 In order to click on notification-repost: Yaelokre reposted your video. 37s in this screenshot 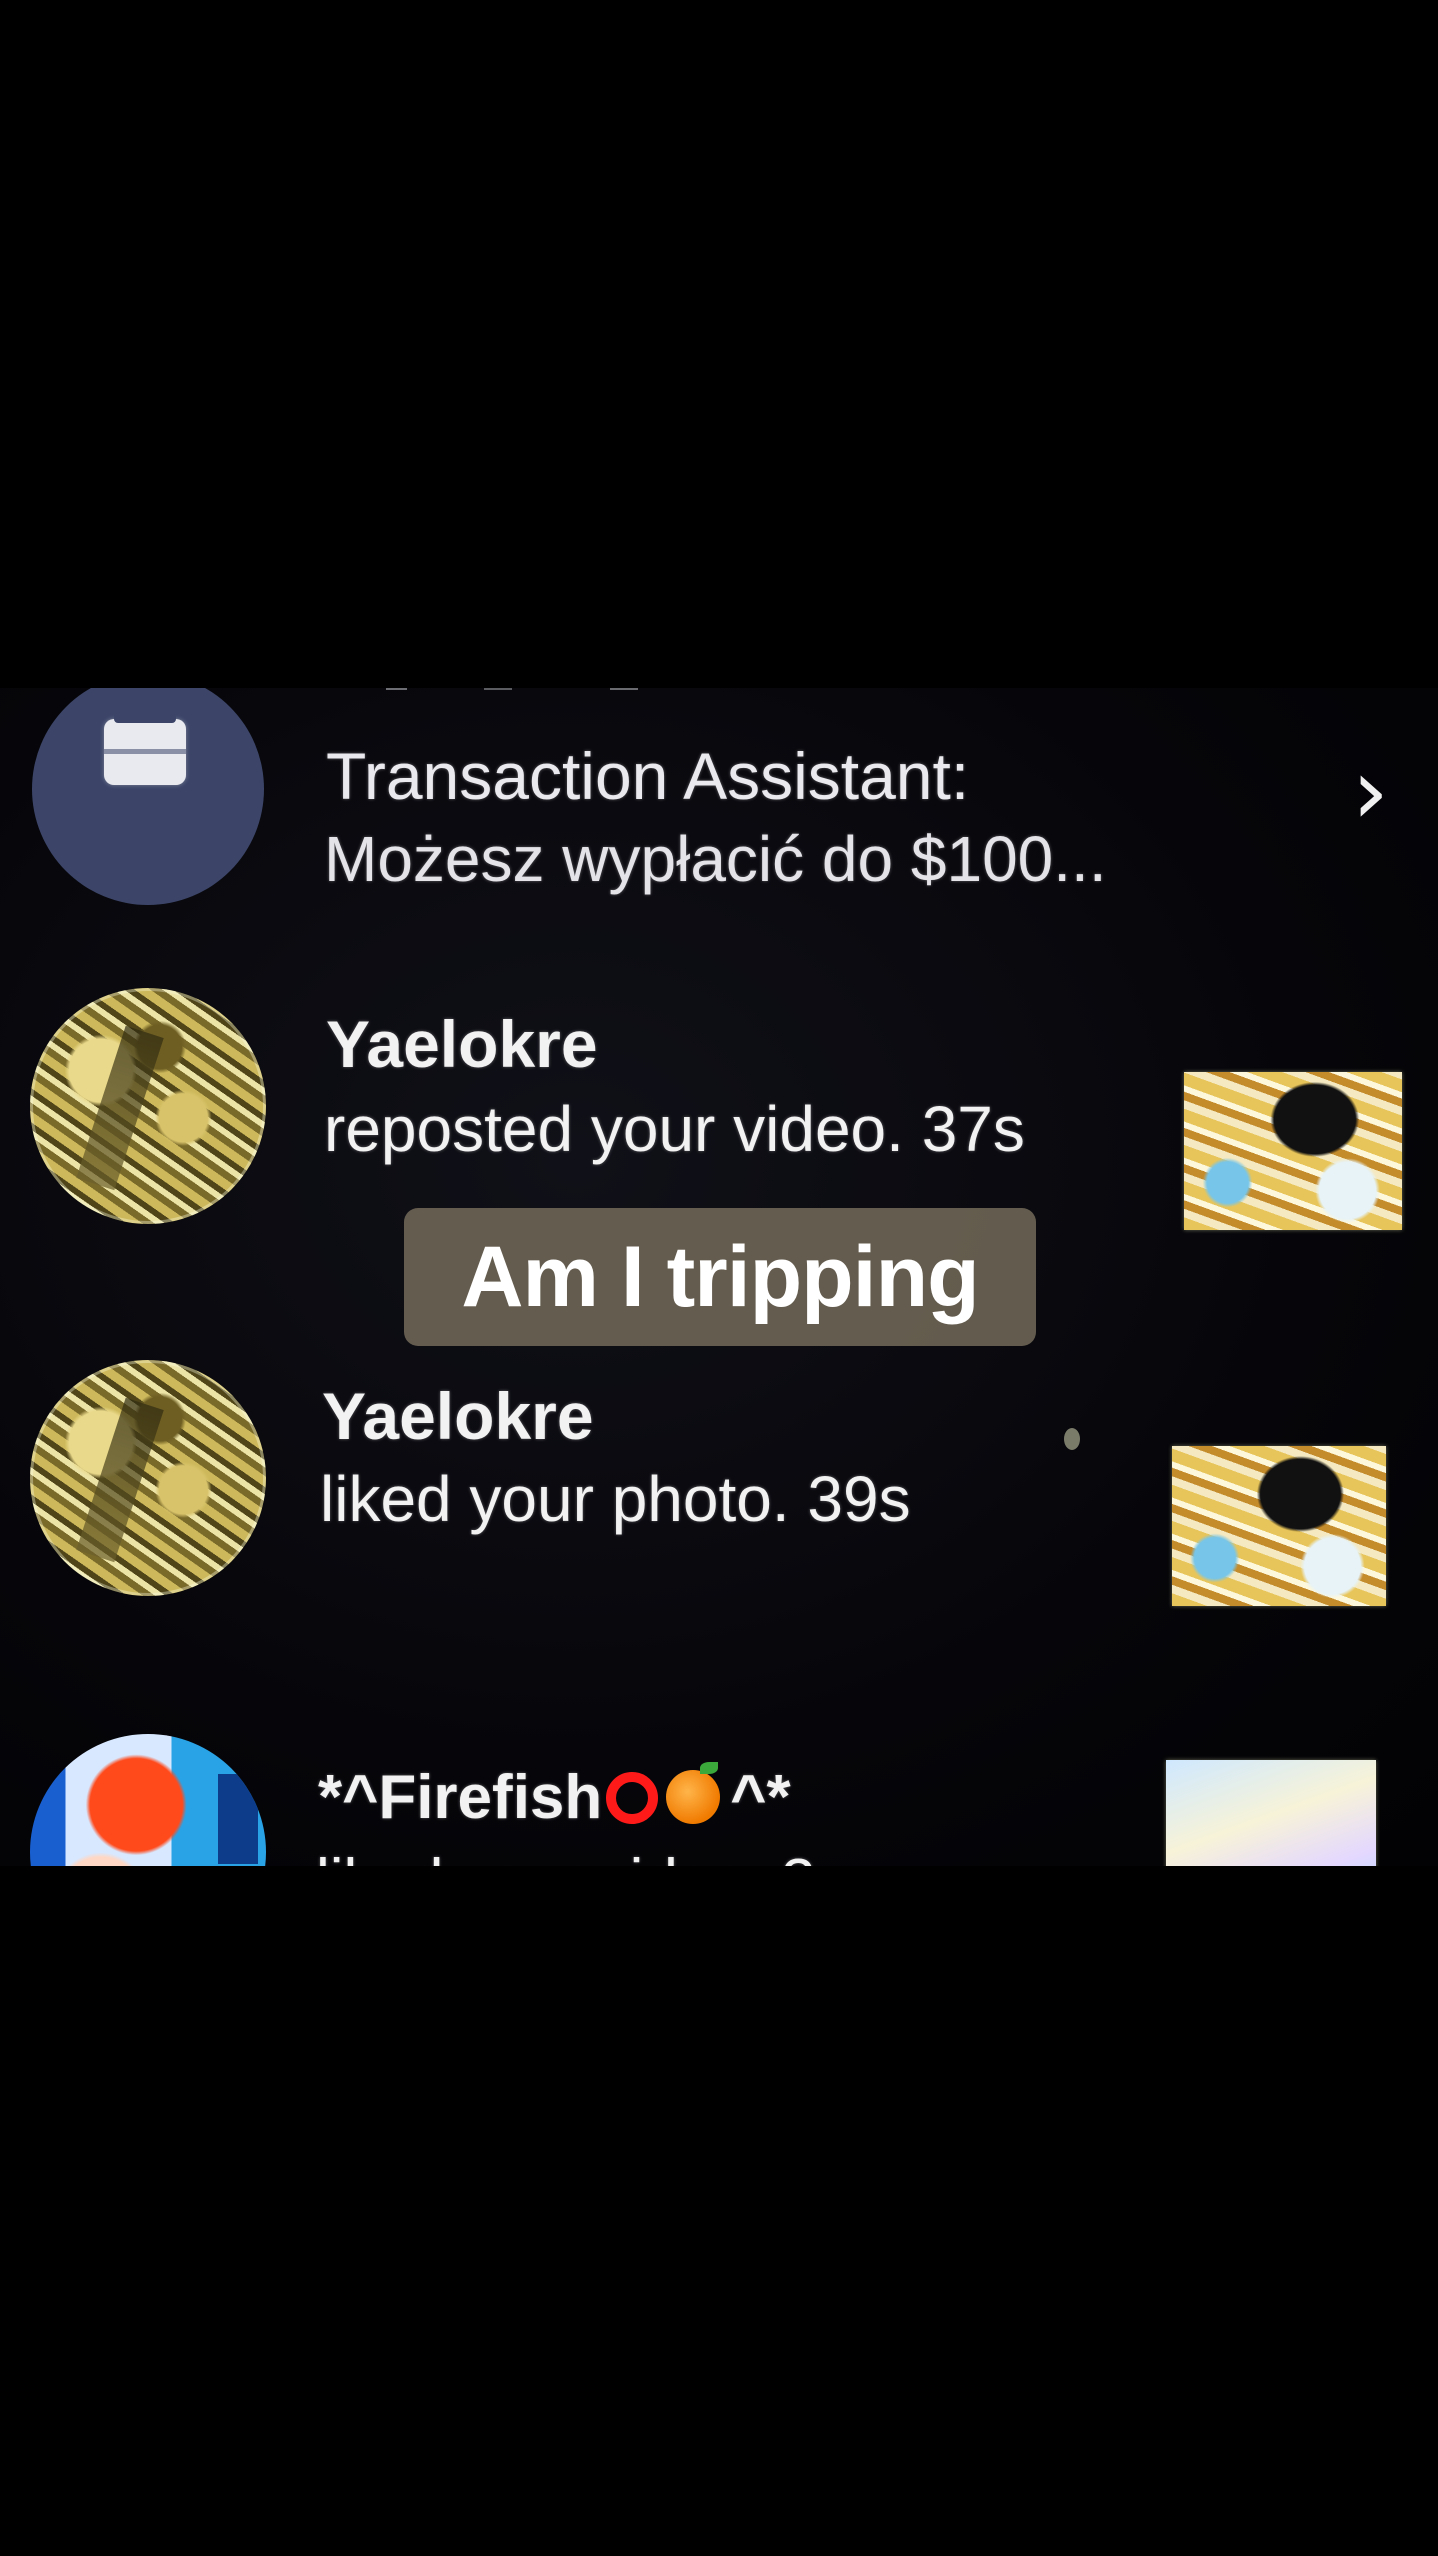, I will do `click(719, 1108)`.